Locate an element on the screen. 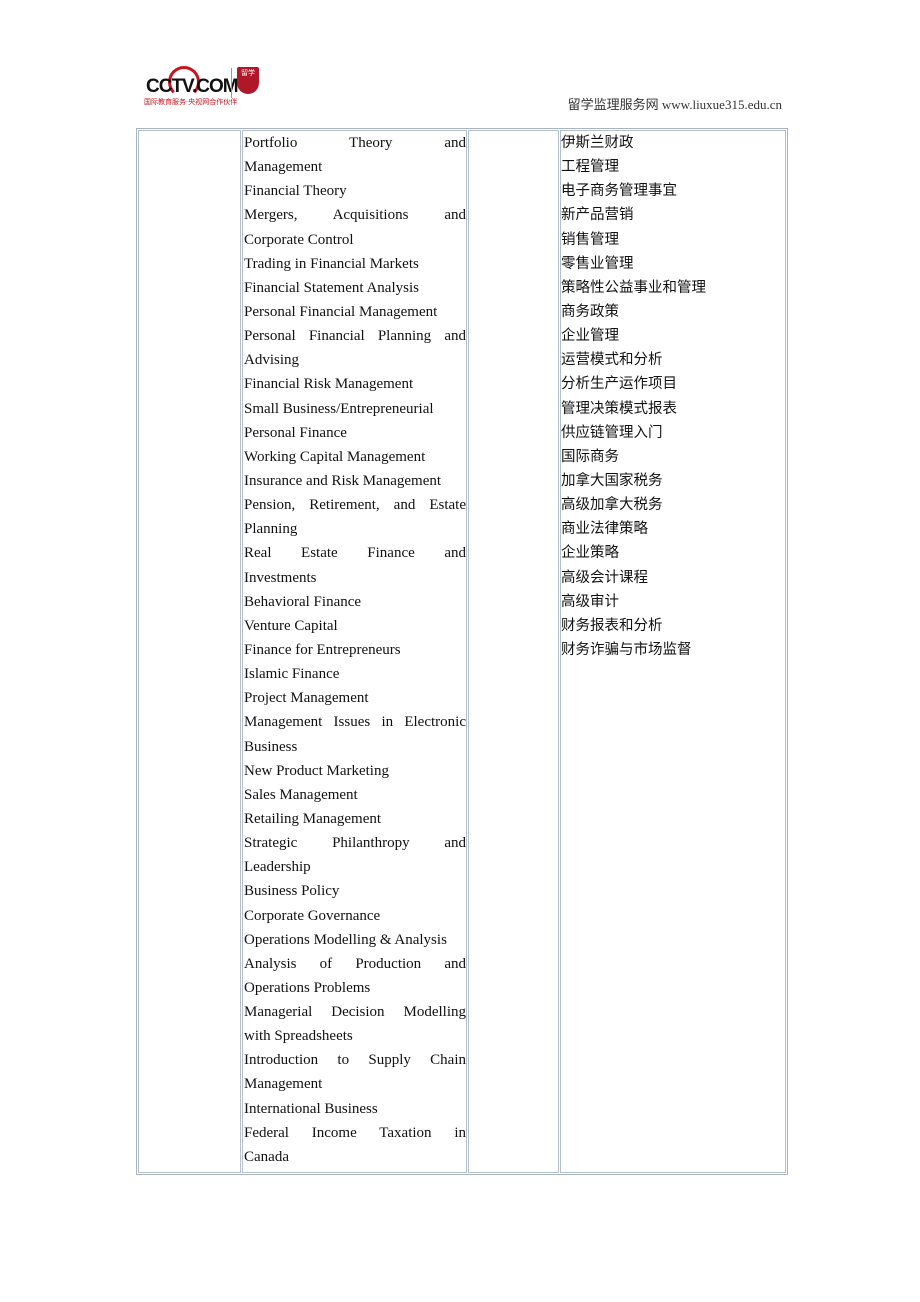  course-item: Trading in Financial Markets is located at coordinates (355, 264).